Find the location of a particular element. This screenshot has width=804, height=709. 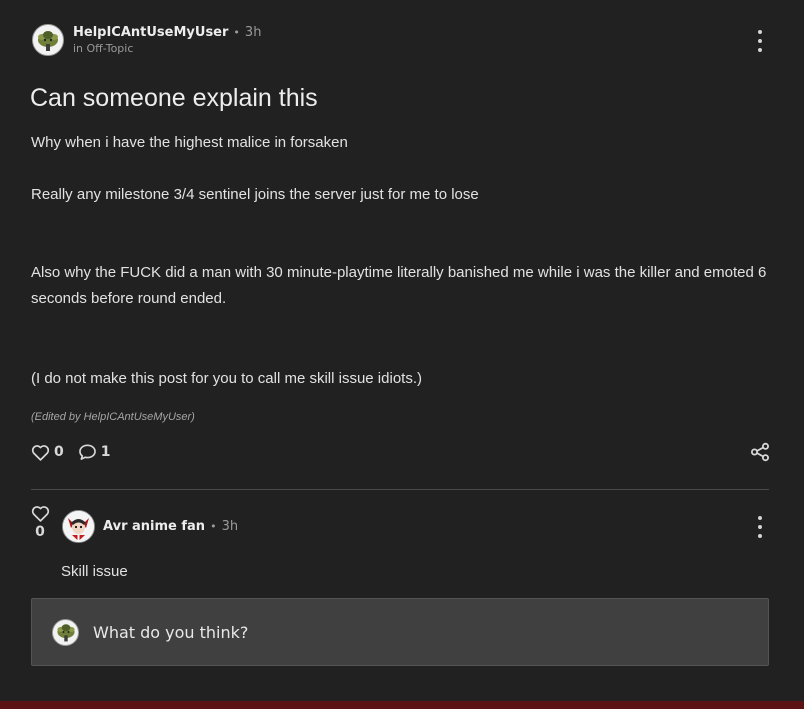

comment-like-button: 0 is located at coordinates (40, 522).